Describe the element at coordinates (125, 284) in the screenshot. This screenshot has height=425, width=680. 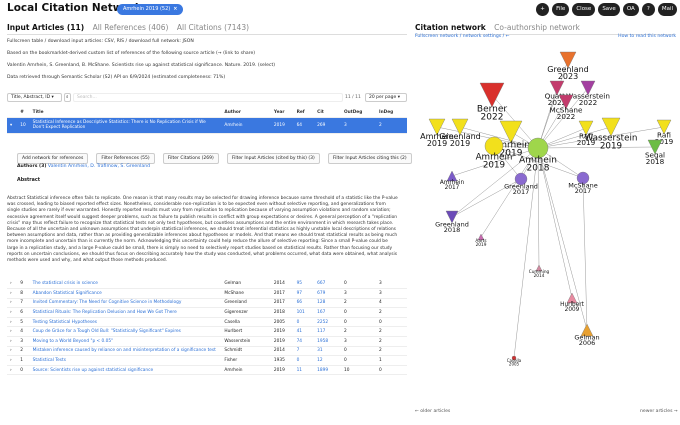
I see `row-title: The statistical crisis in science` at that location.